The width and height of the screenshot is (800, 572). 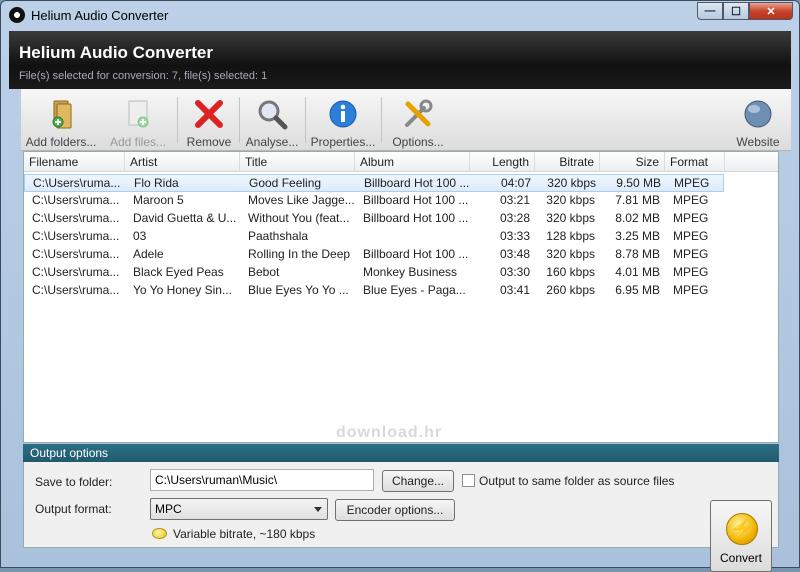 What do you see at coordinates (116, 52) in the screenshot?
I see `app-title: Helium Audio Converter` at bounding box center [116, 52].